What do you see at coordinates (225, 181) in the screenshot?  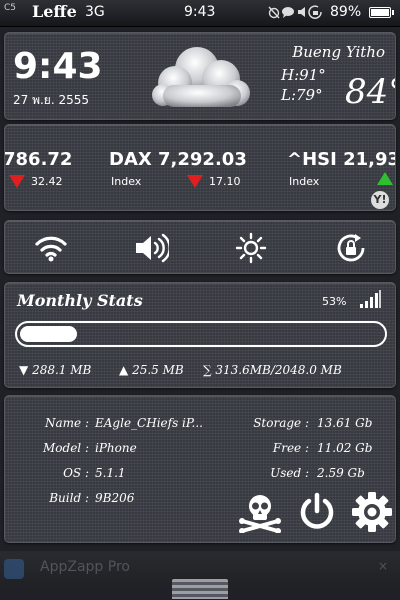 I see `stock-change: 17.10` at bounding box center [225, 181].